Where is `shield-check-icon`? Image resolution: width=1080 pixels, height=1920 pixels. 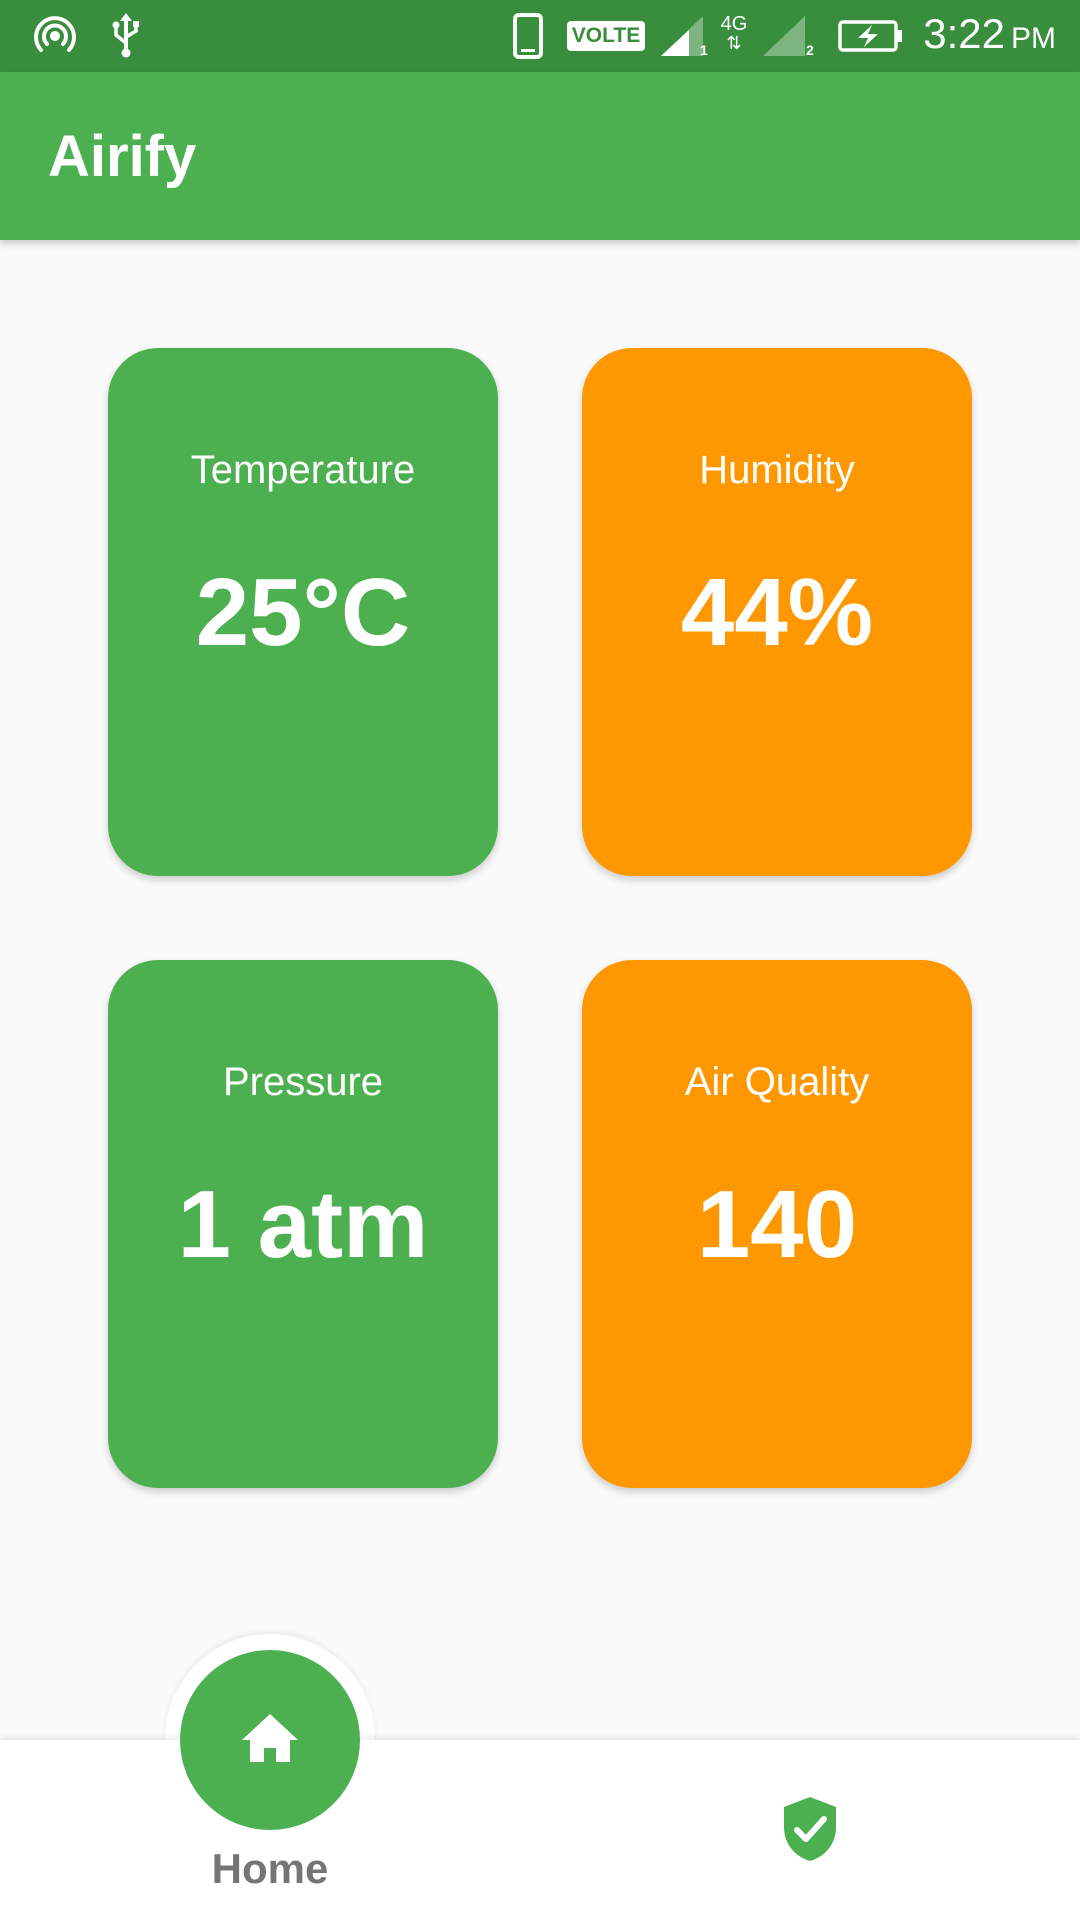
shield-check-icon is located at coordinates (810, 1831).